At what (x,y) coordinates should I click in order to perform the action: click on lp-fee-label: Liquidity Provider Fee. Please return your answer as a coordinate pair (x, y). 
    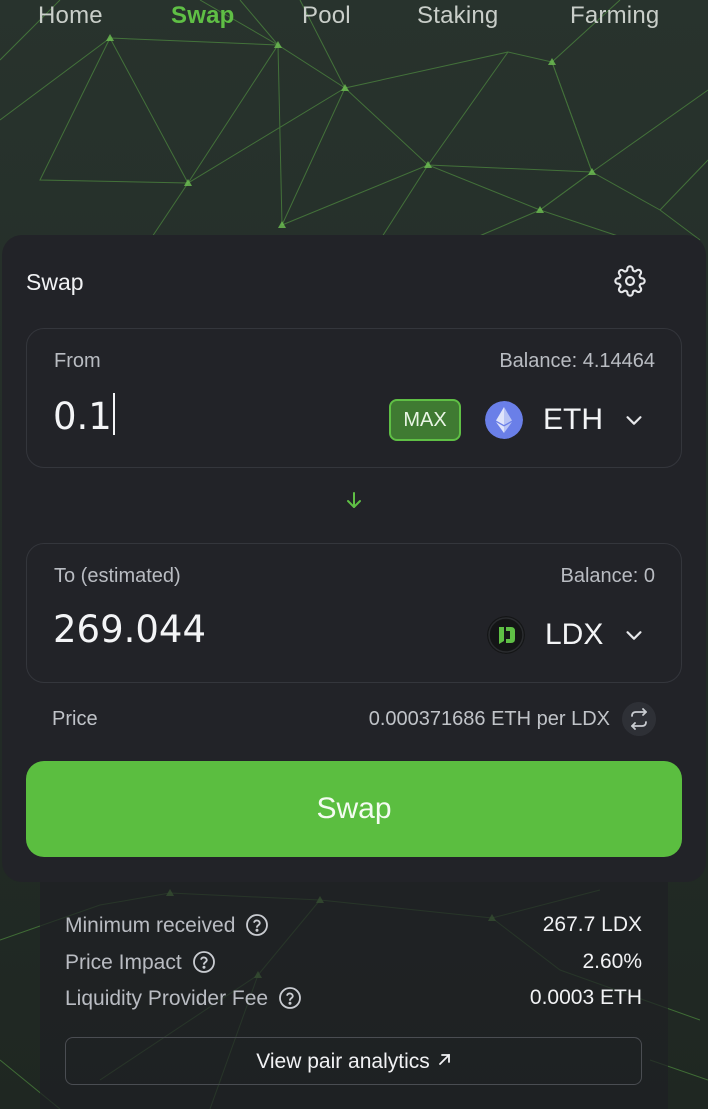
    Looking at the image, I should click on (167, 998).